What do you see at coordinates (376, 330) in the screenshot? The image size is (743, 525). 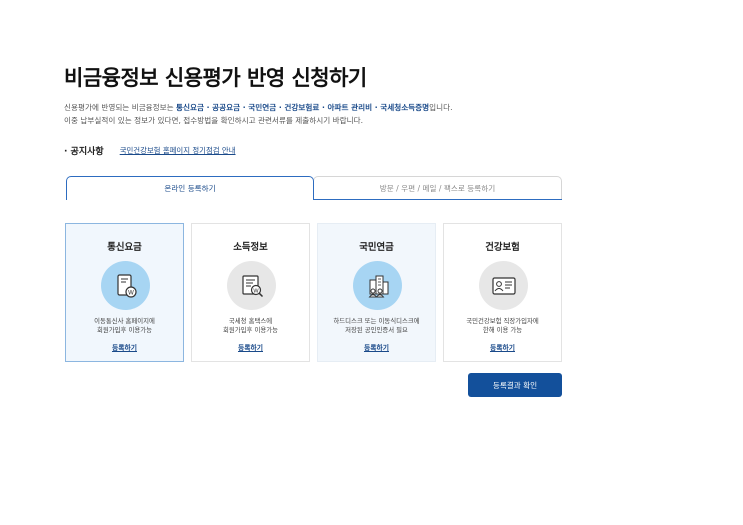 I see `card-description-line: 저장된 공인인증서 필요` at bounding box center [376, 330].